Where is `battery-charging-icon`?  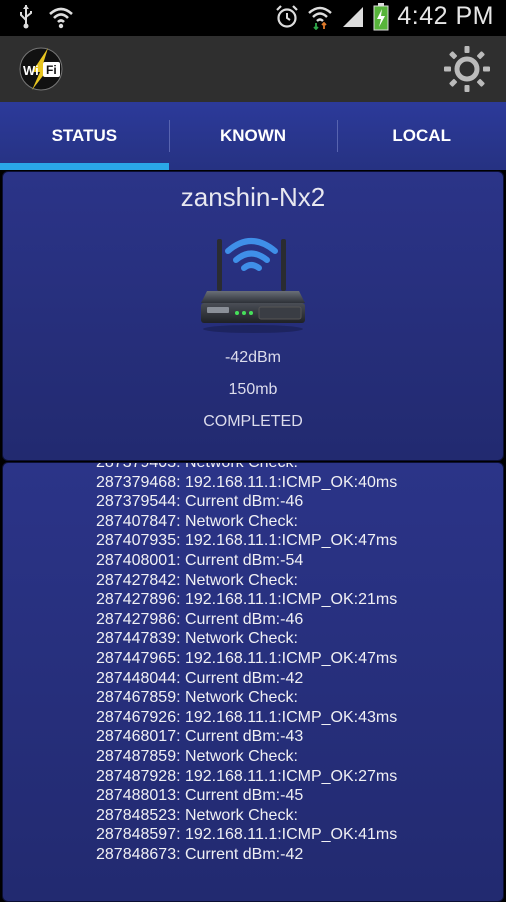 battery-charging-icon is located at coordinates (381, 16).